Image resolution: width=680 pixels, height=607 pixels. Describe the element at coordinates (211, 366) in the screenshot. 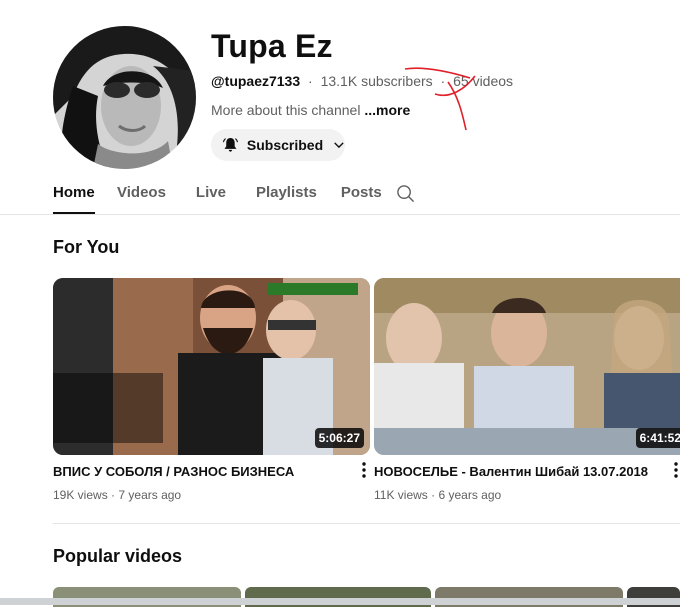

I see `video-thumbnail: 5:06:27` at that location.